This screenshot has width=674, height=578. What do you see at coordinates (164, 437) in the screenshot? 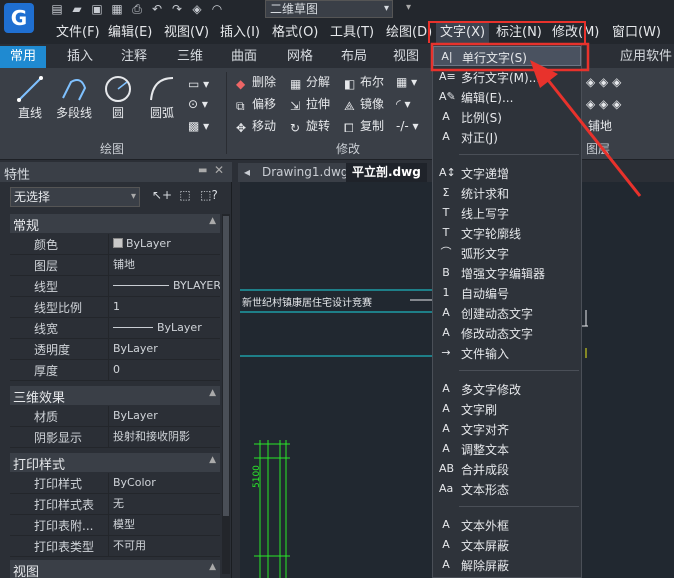
I see `property-value: 投射和接收阴影` at bounding box center [164, 437].